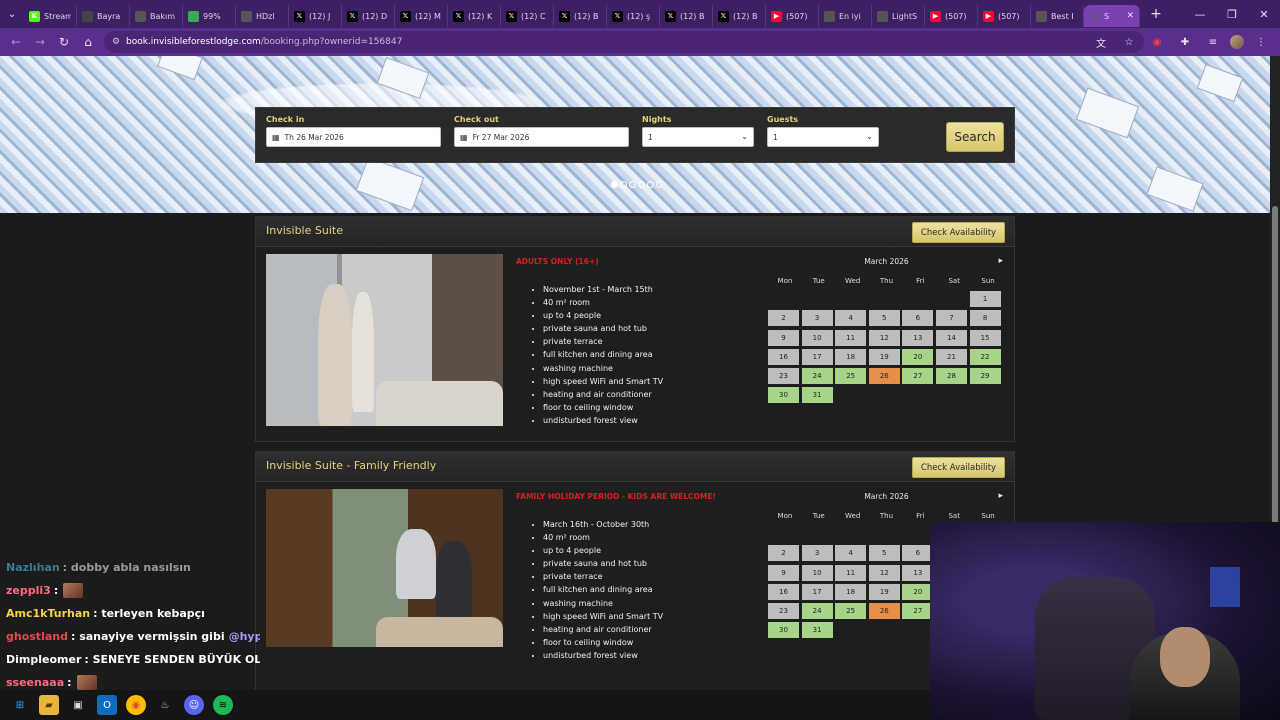  Describe the element at coordinates (783, 611) in the screenshot. I see `calendar-day: 23` at that location.